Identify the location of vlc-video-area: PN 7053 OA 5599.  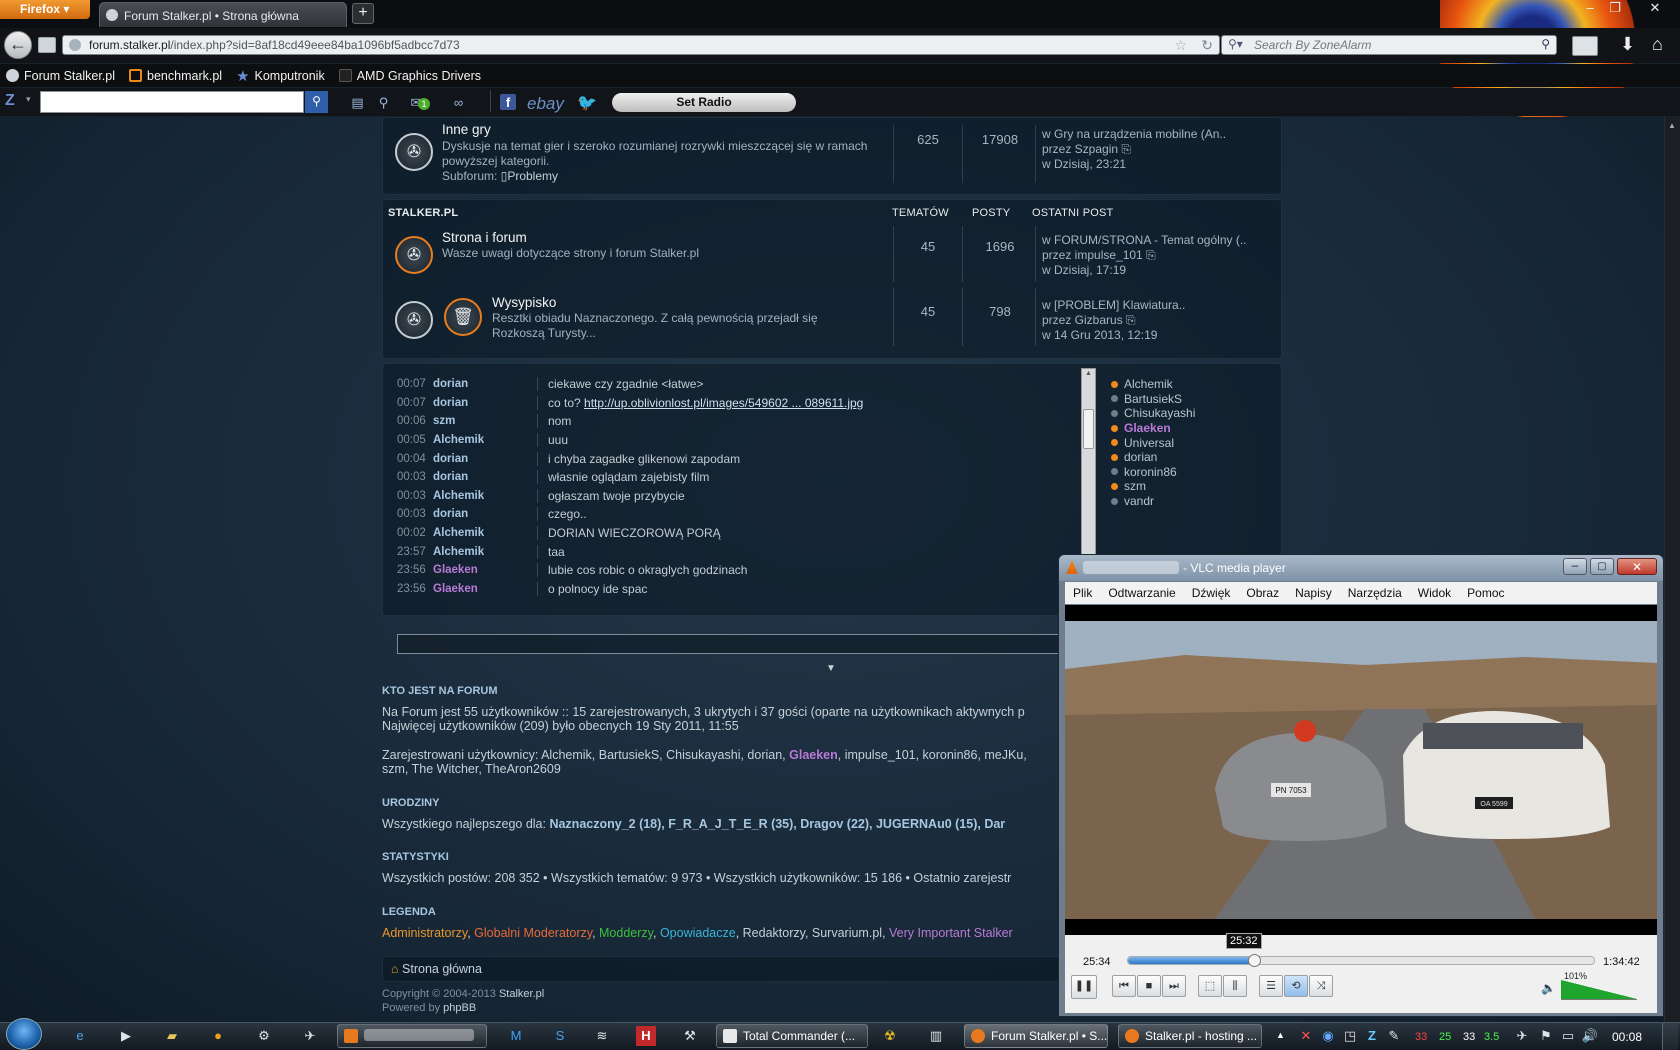
(1361, 770).